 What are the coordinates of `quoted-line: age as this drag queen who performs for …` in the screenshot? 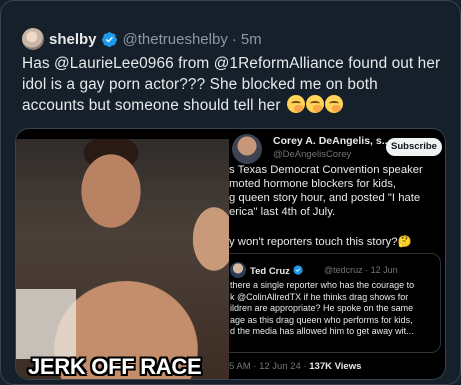 It's located at (321, 319).